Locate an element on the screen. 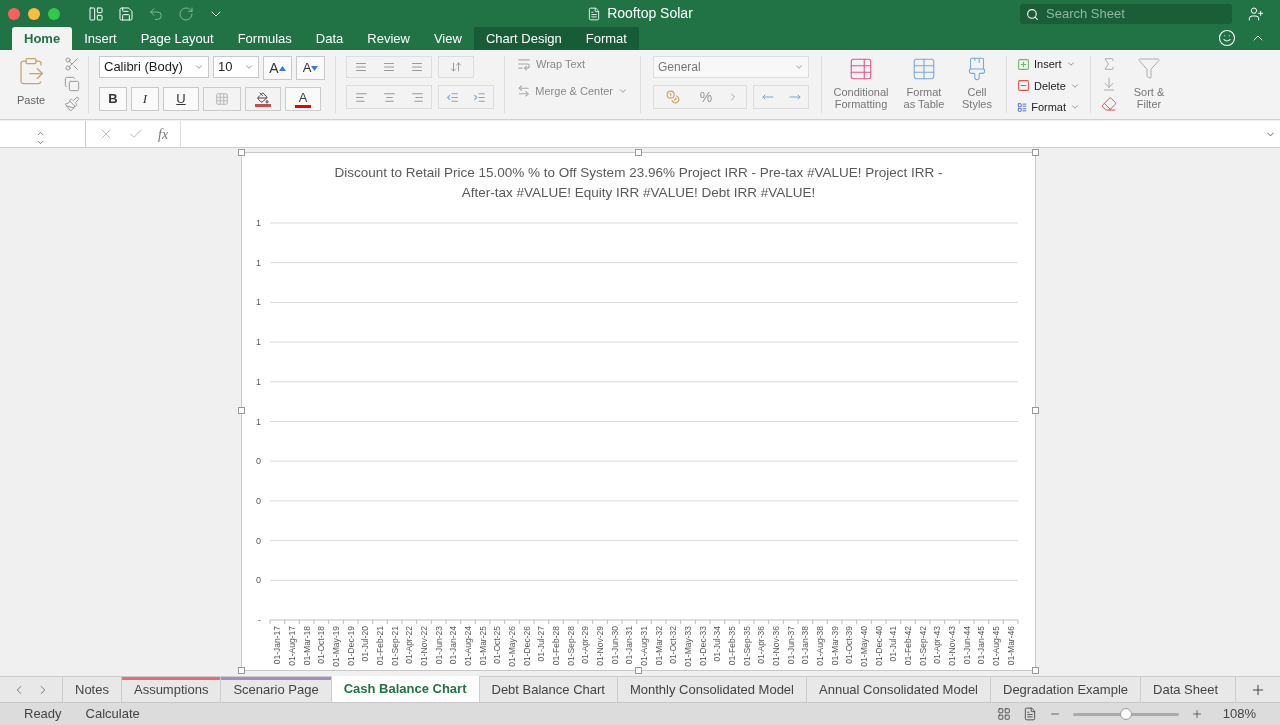  underline-button: U is located at coordinates (181, 99).